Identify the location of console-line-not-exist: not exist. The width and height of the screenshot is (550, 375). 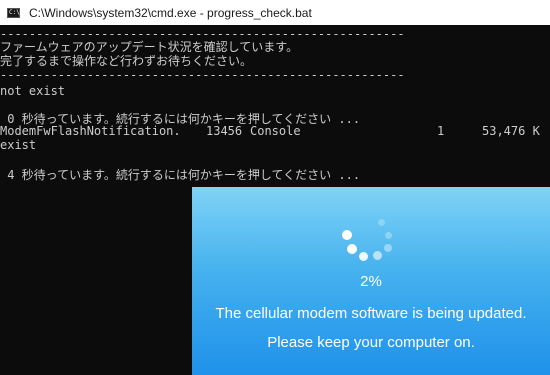
(33, 91).